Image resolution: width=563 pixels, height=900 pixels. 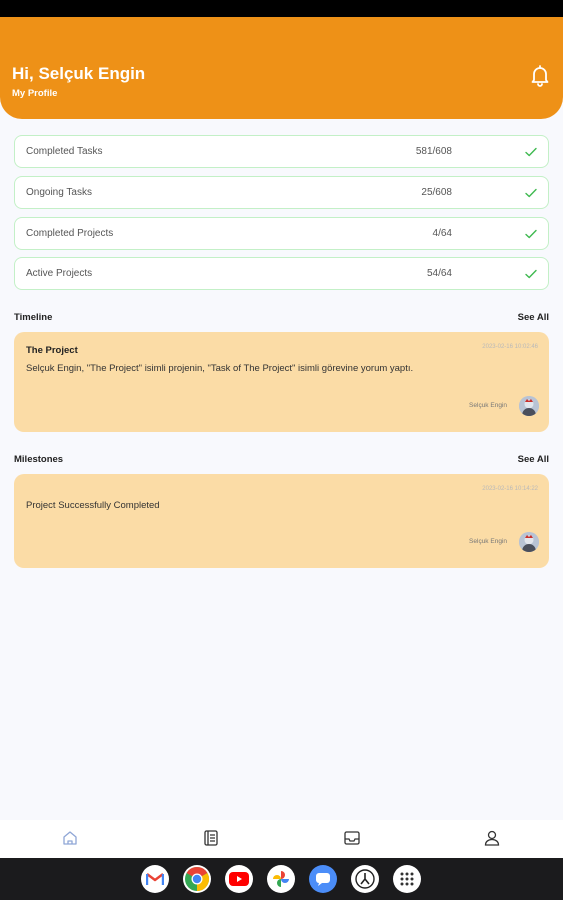 I want to click on clock-icon, so click(x=365, y=879).